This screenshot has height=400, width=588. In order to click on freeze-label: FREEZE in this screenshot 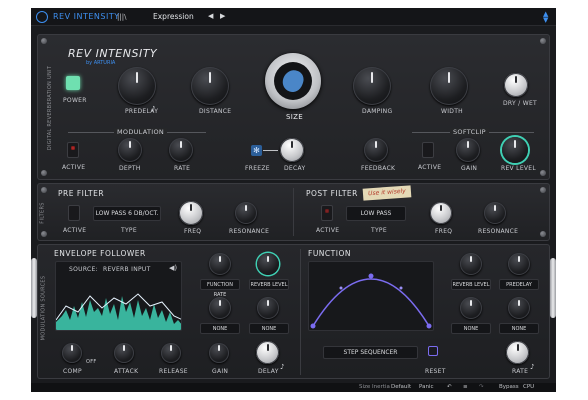, I will do `click(257, 168)`.